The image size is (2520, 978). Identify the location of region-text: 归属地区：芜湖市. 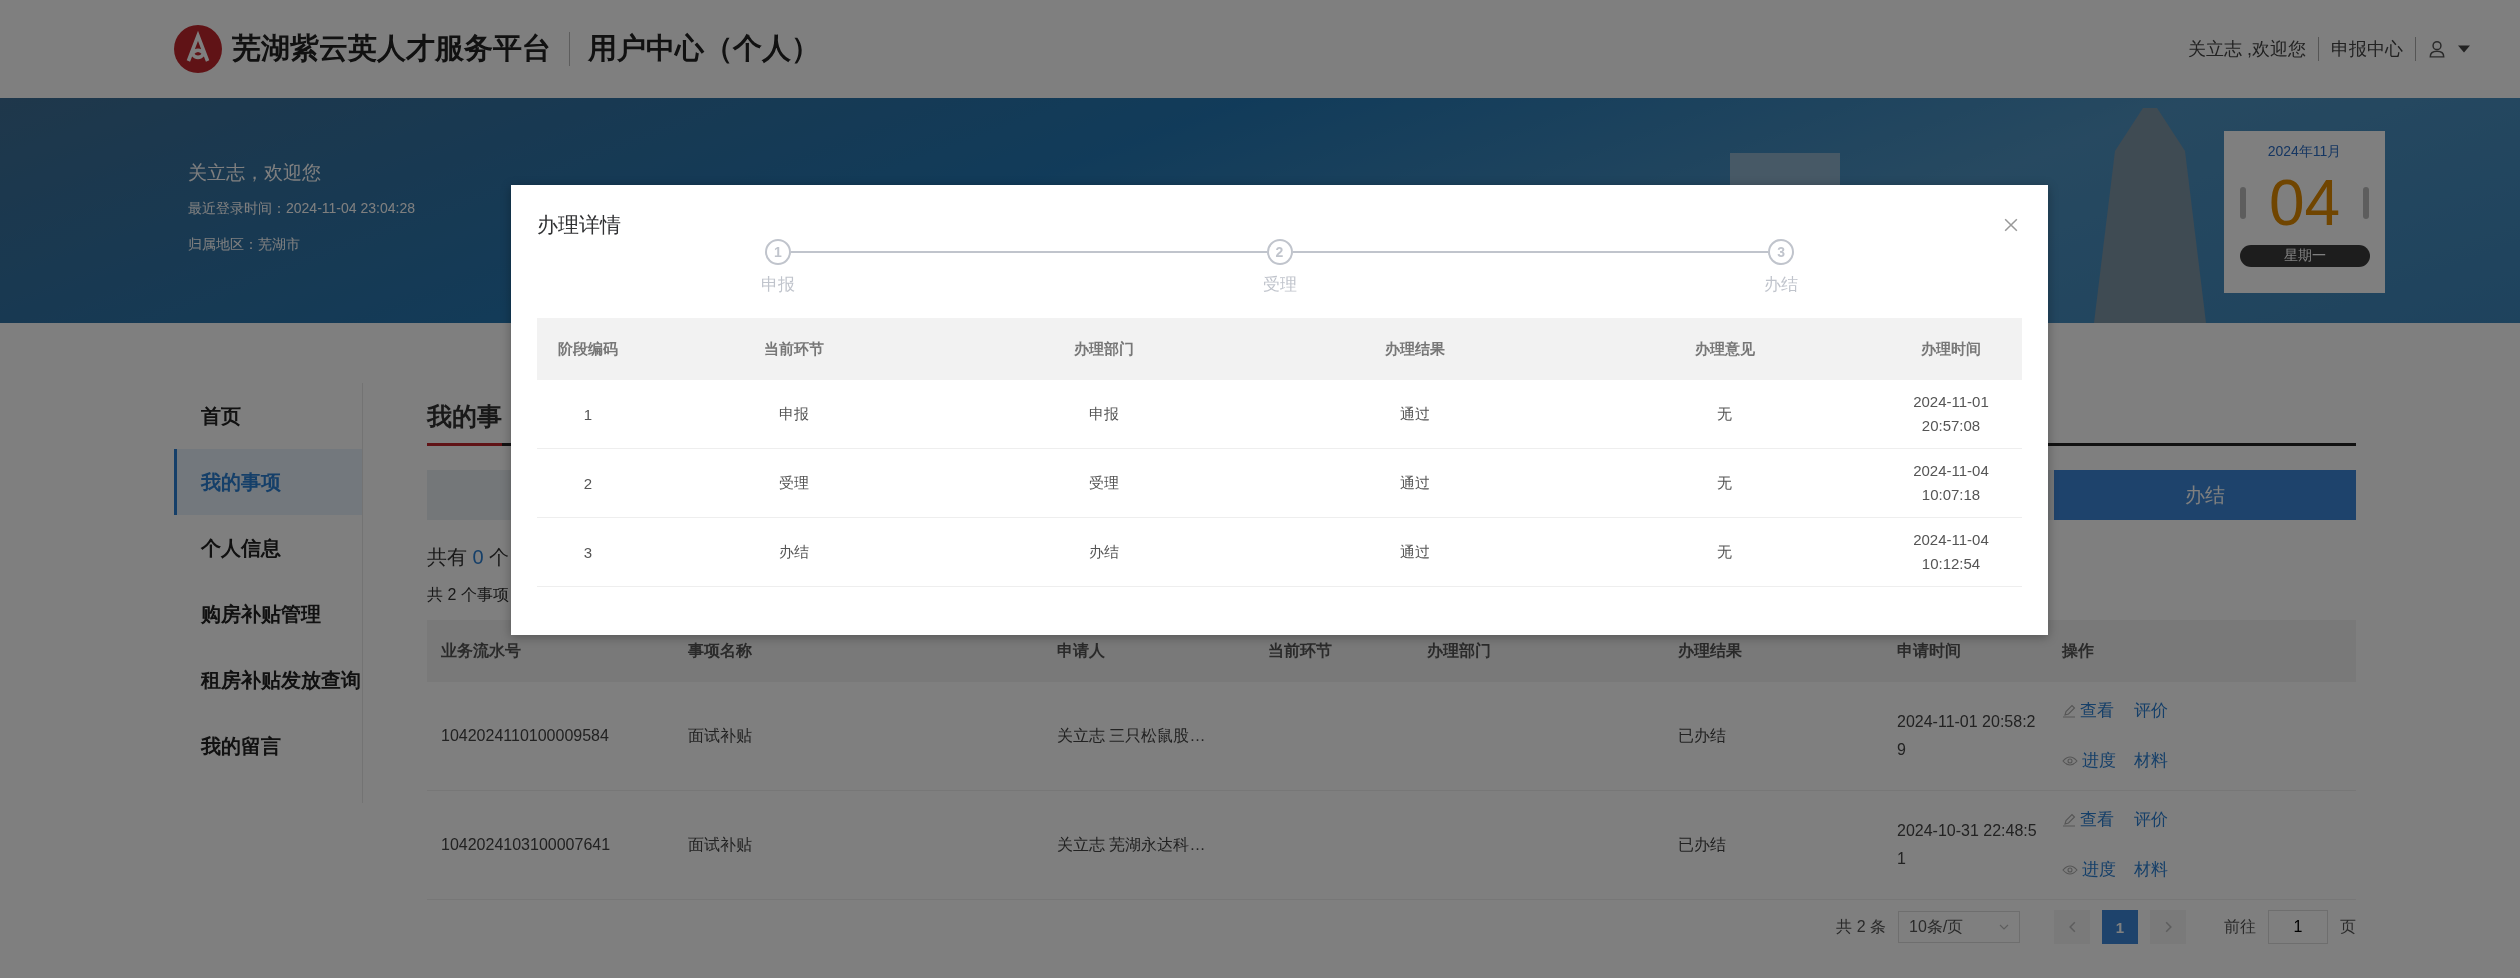
(244, 245).